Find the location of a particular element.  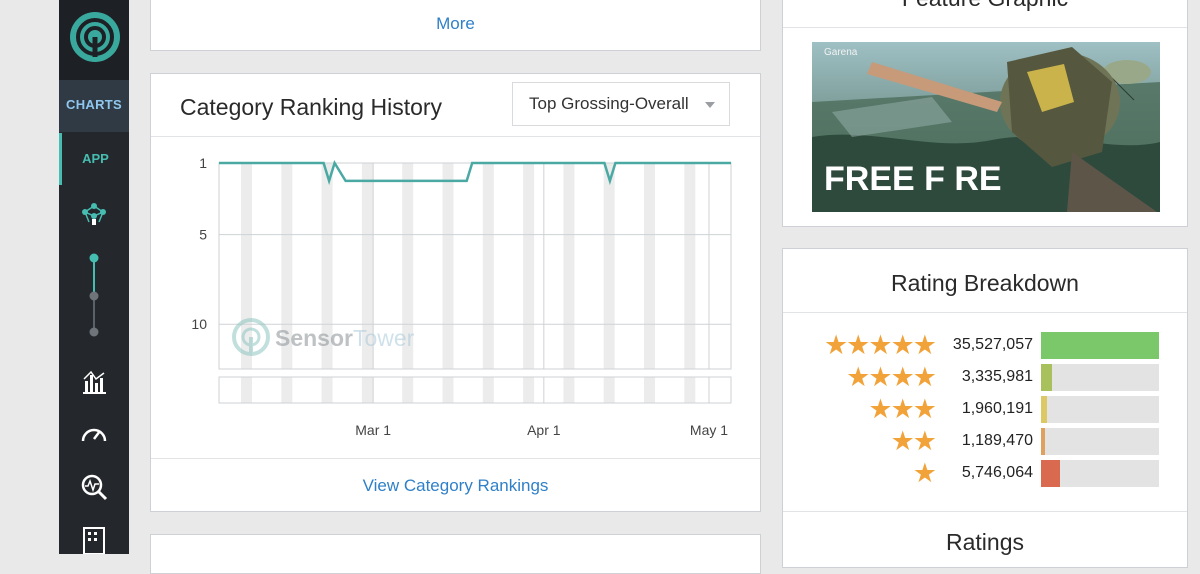

search-analytics-icon is located at coordinates (94, 487).